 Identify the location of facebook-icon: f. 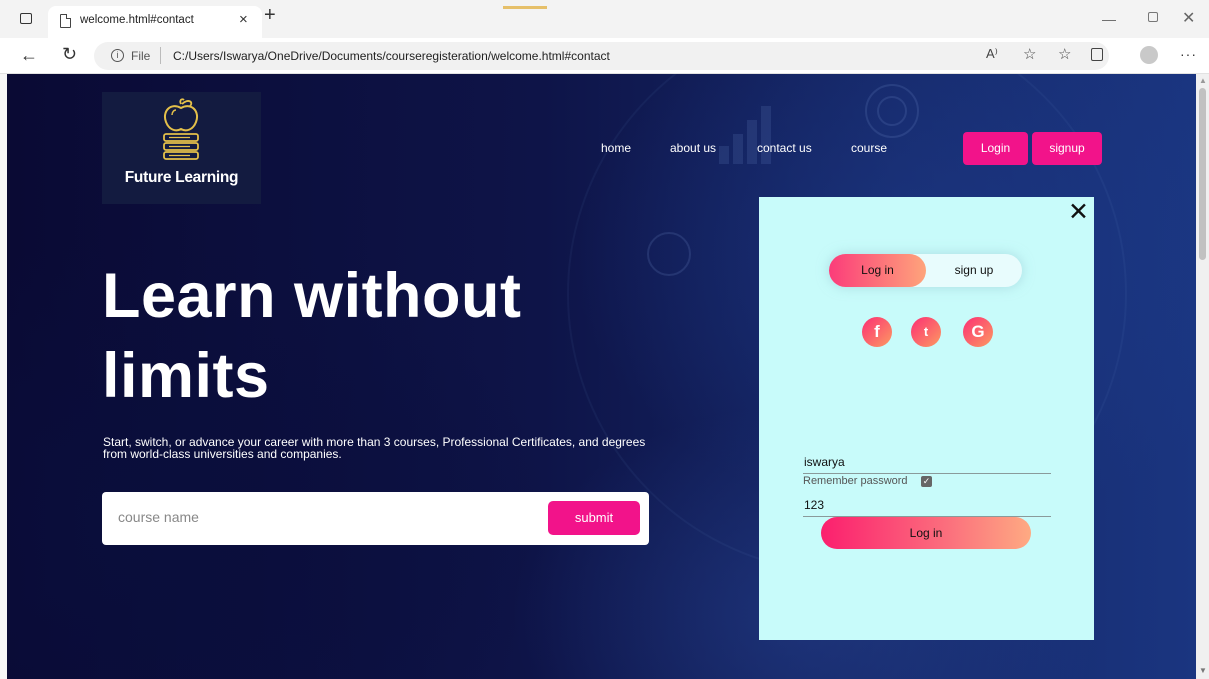
(877, 332).